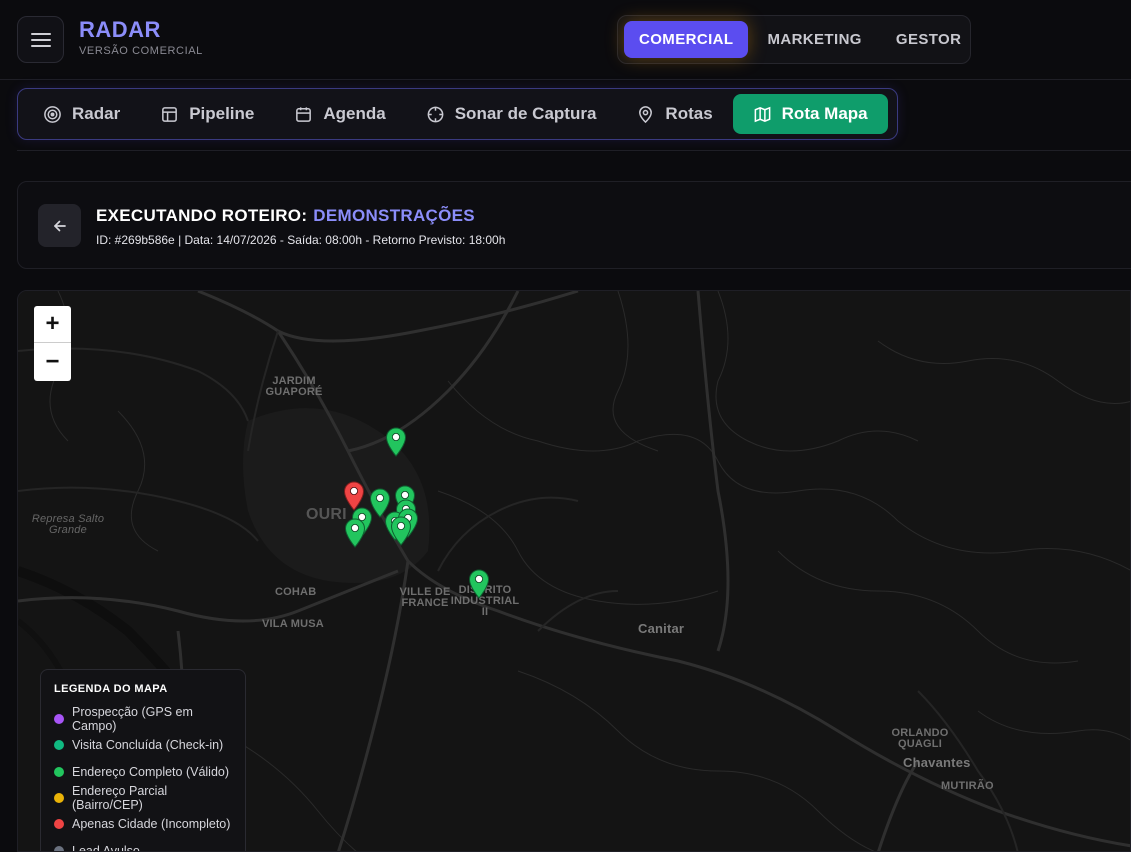 This screenshot has width=1131, height=852. What do you see at coordinates (52, 324) in the screenshot?
I see `zoom-in-button: +` at bounding box center [52, 324].